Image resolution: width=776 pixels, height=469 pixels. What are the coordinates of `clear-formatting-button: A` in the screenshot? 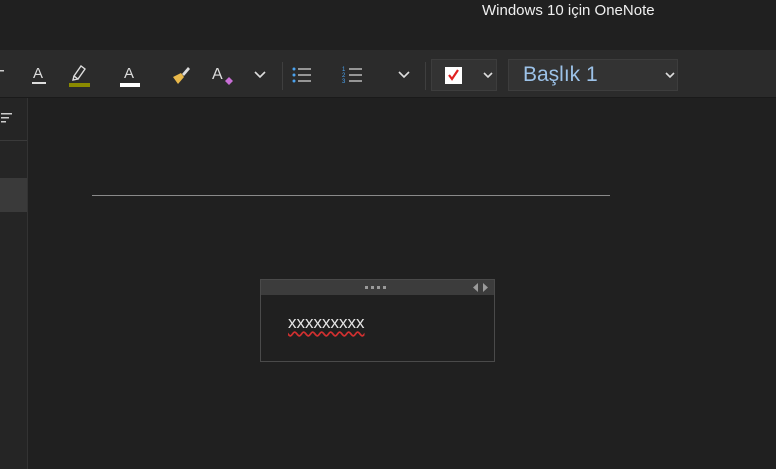 It's located at (223, 75).